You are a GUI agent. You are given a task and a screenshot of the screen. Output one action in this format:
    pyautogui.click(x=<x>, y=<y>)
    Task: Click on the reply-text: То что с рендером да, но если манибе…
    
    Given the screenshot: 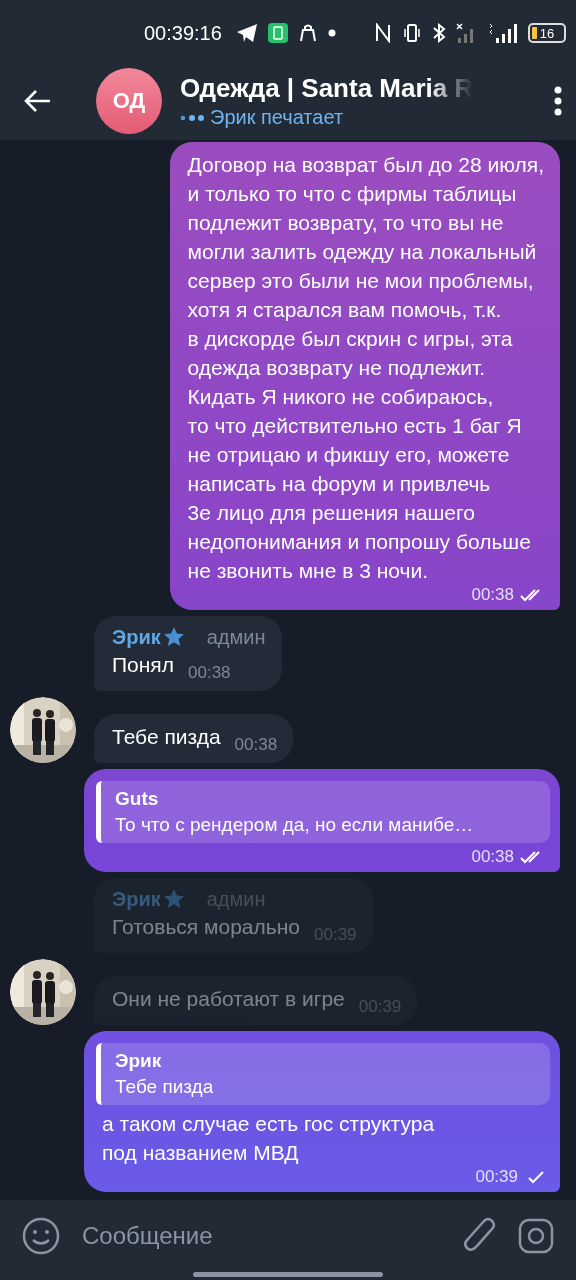 What is the action you would take?
    pyautogui.click(x=295, y=825)
    